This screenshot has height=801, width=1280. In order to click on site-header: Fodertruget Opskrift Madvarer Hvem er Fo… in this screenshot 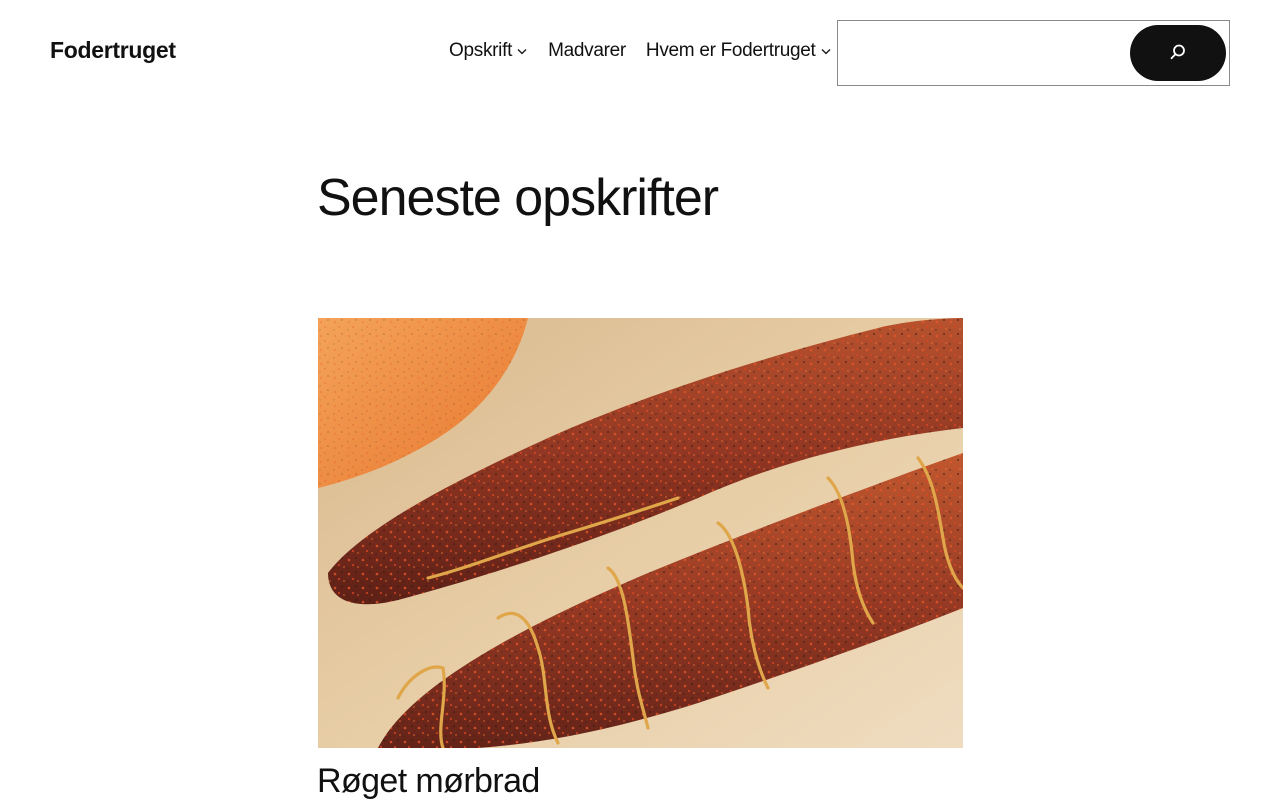, I will do `click(640, 53)`.